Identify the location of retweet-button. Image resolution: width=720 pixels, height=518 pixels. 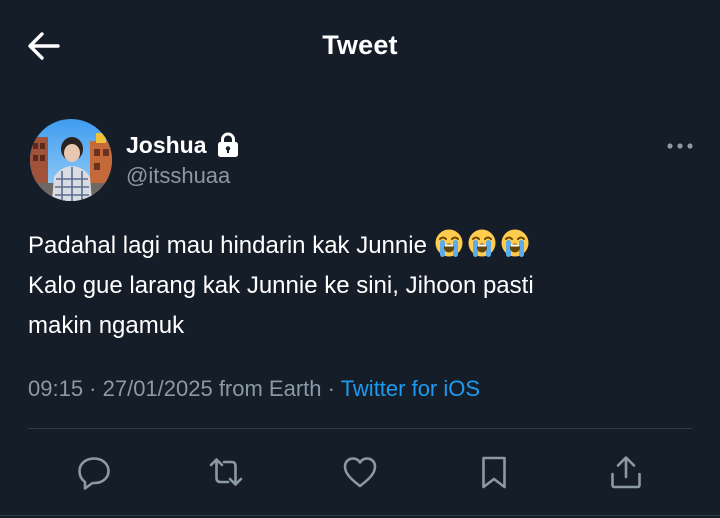
(226, 472).